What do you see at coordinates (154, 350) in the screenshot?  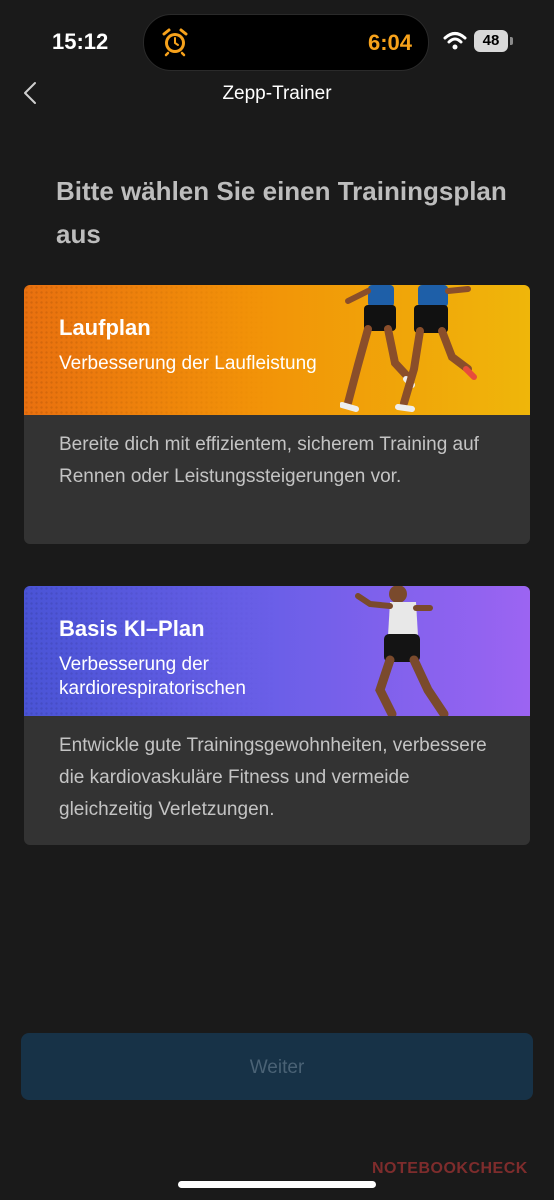 I see `banner-pattern` at bounding box center [154, 350].